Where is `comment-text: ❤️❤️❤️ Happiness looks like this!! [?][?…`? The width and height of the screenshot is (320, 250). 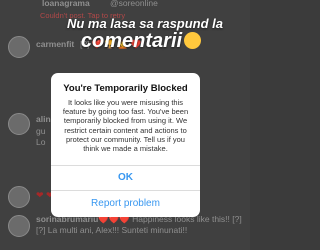 comment-text: ❤️❤️❤️ Happiness looks like this!! [?][?… is located at coordinates (139, 224).